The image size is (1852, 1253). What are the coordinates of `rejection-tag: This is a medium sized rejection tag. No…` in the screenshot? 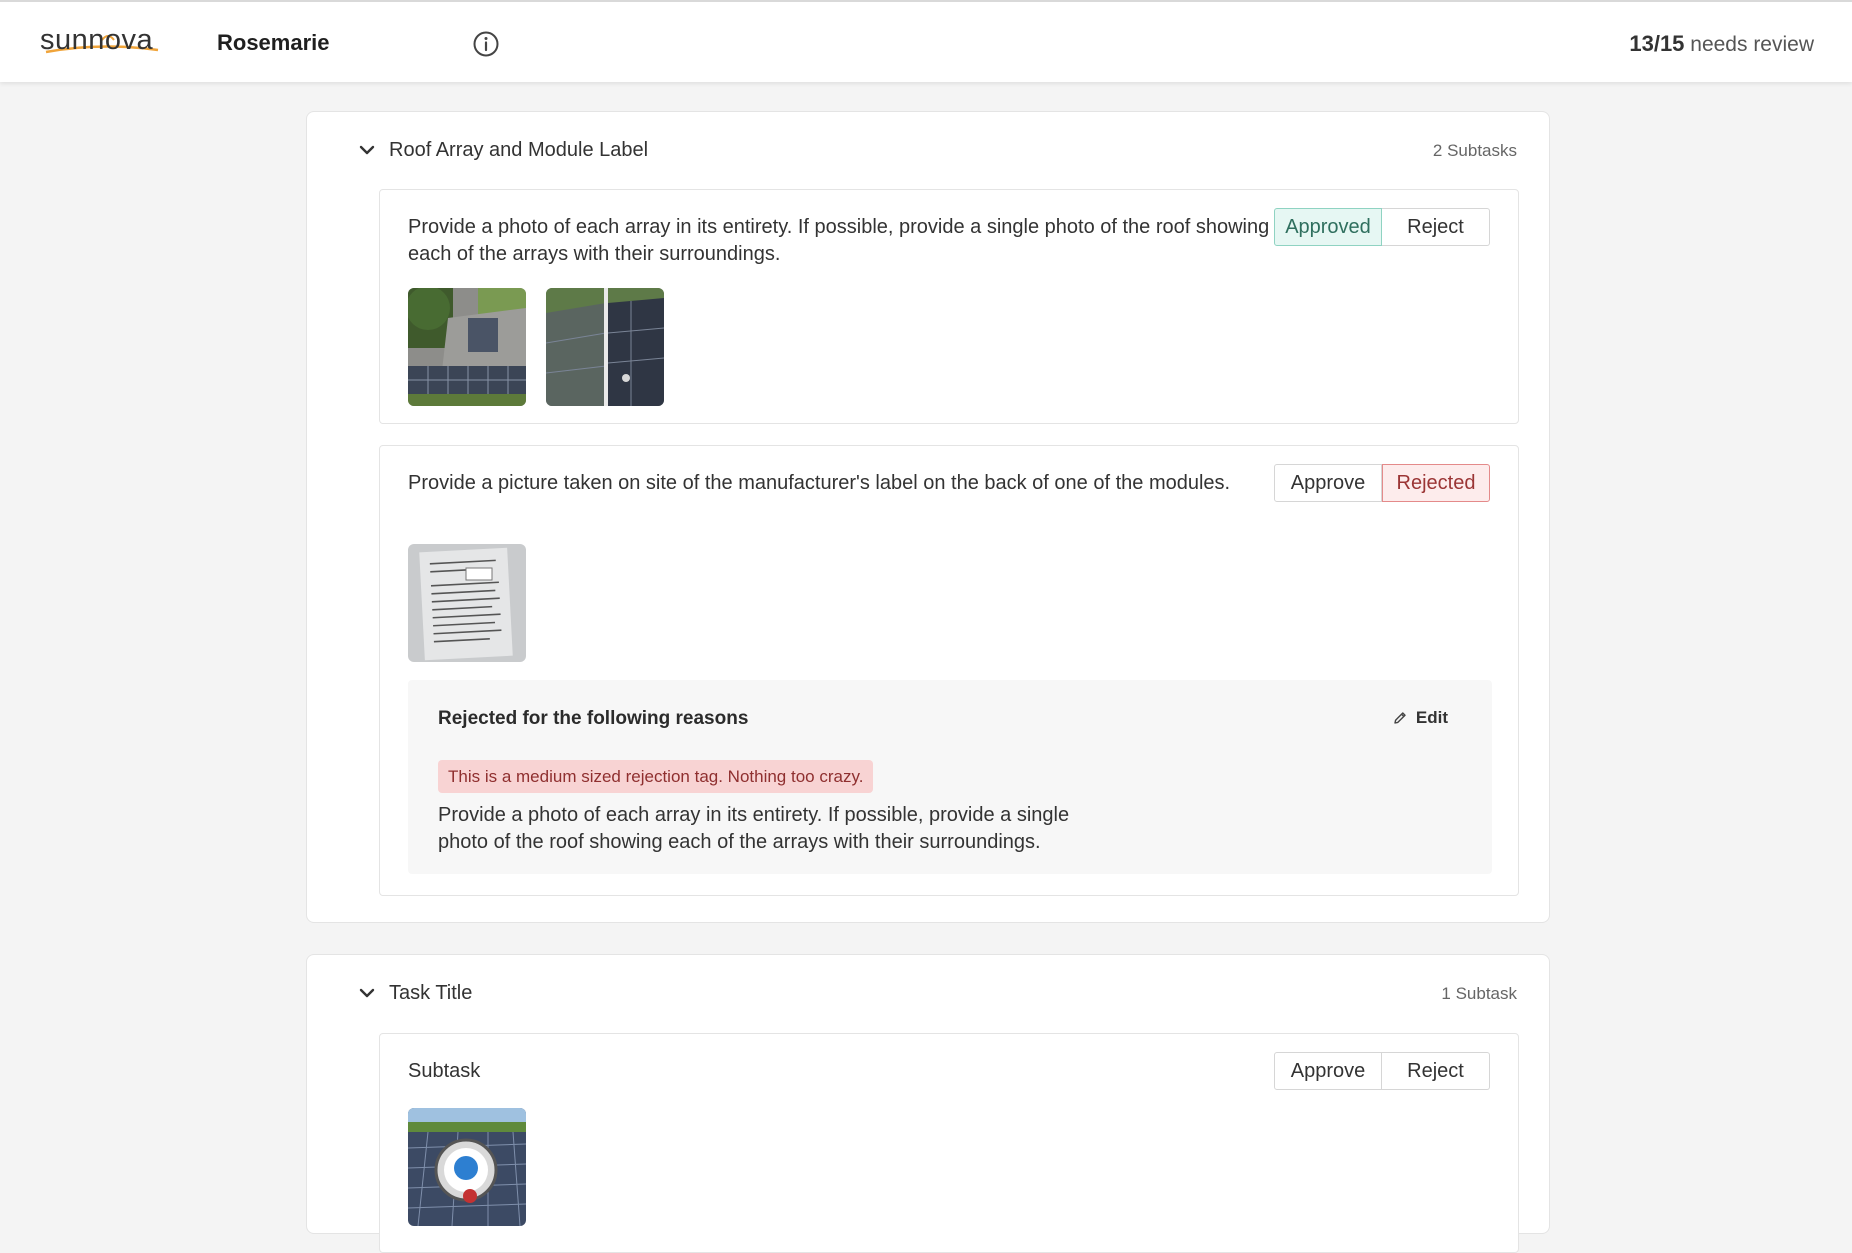 It's located at (656, 776).